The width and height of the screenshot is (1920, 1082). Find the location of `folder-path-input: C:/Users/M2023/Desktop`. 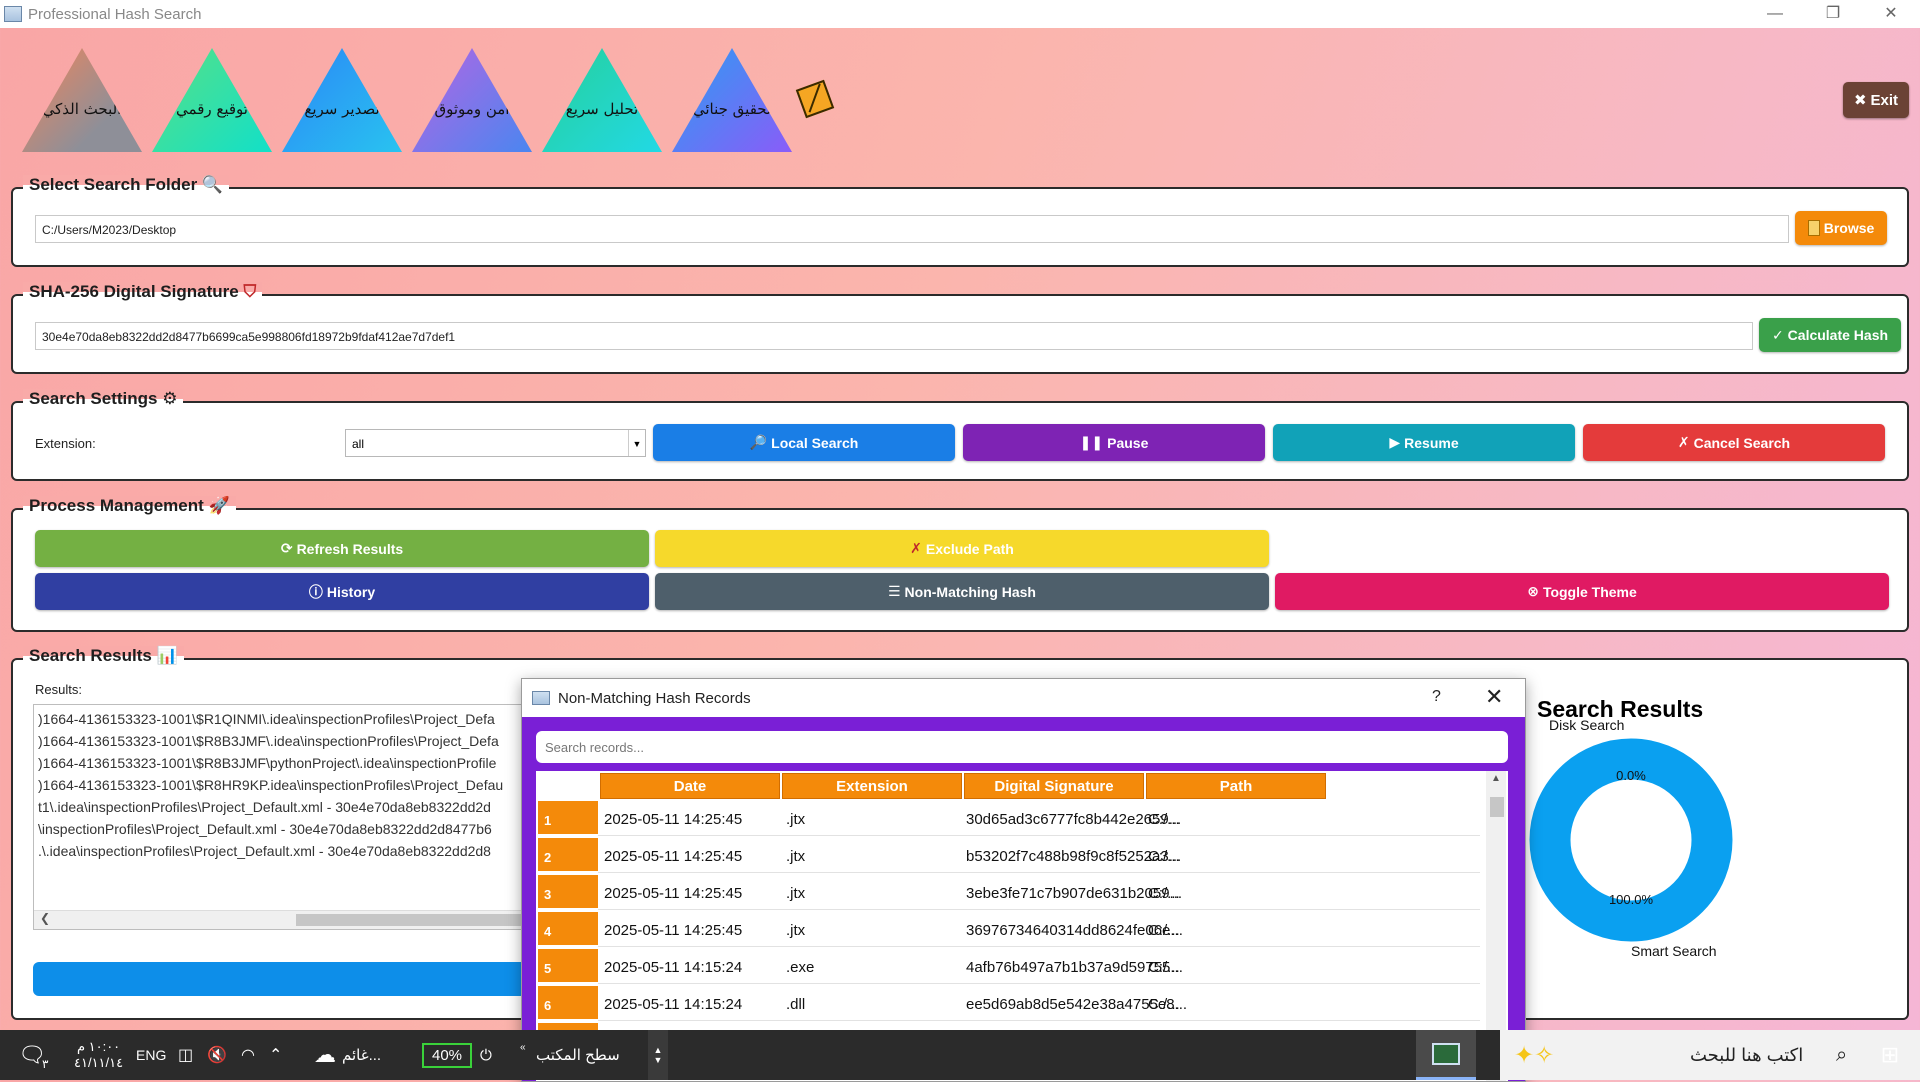

folder-path-input: C:/Users/M2023/Desktop is located at coordinates (912, 229).